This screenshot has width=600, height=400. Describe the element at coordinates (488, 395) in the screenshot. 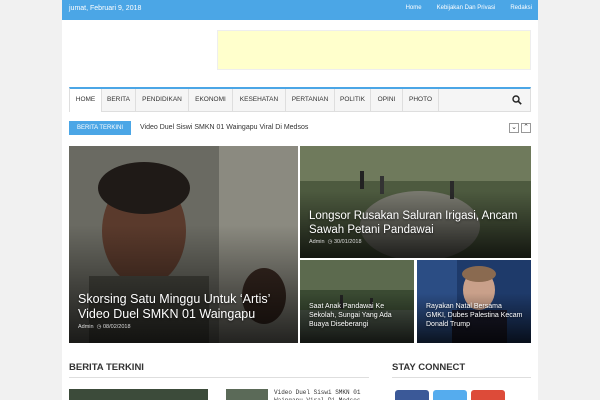

I see `google-plus-button` at that location.